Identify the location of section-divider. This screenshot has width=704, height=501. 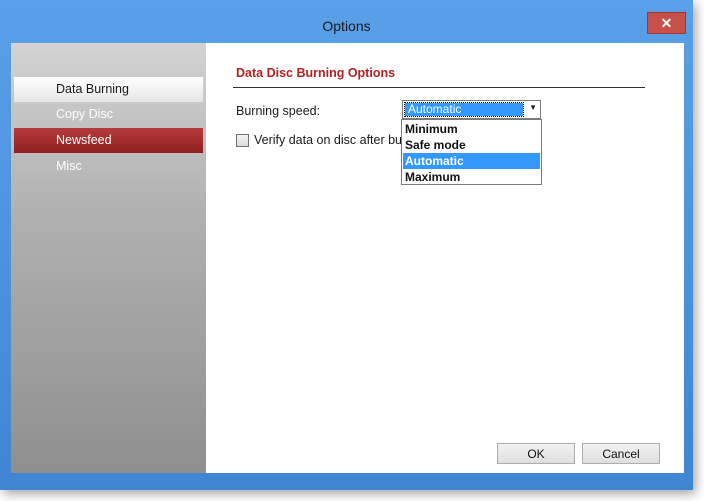
(439, 87).